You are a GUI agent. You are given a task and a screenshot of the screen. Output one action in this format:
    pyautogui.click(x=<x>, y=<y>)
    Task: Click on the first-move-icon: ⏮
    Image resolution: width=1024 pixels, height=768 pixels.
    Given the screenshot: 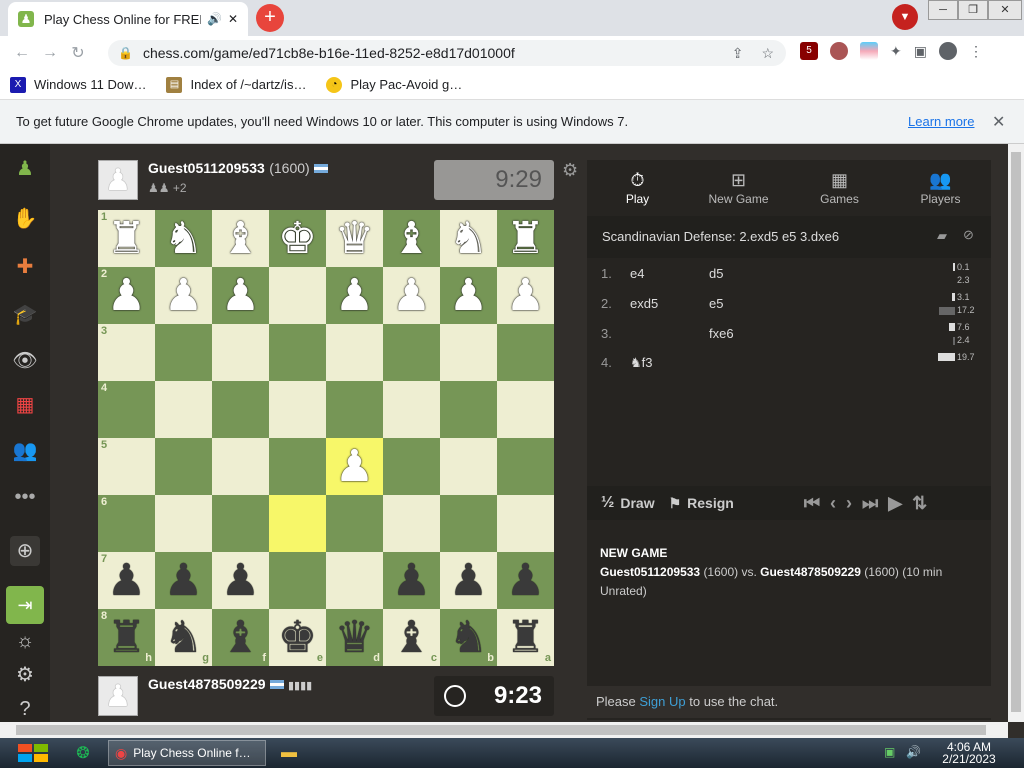 What is the action you would take?
    pyautogui.click(x=812, y=503)
    